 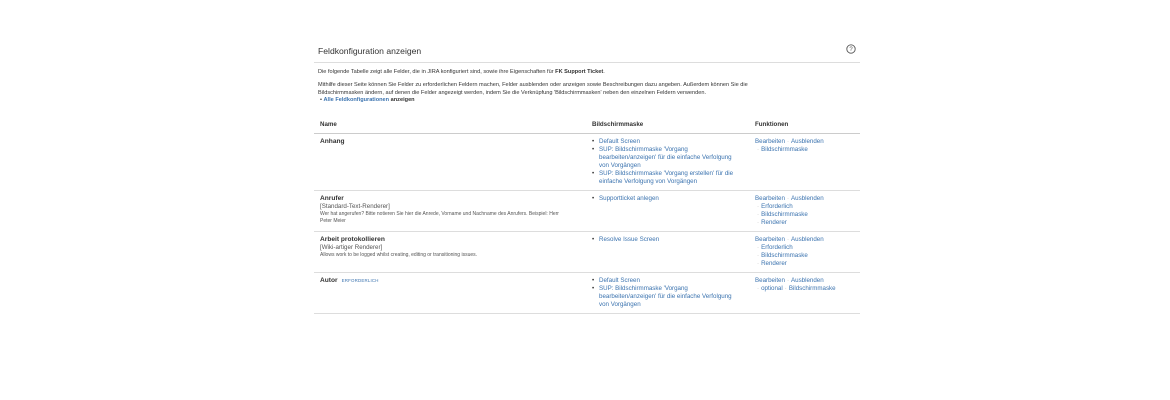 I want to click on table-header-row: Name Bildschirmmaske Funktionen, so click(x=587, y=124).